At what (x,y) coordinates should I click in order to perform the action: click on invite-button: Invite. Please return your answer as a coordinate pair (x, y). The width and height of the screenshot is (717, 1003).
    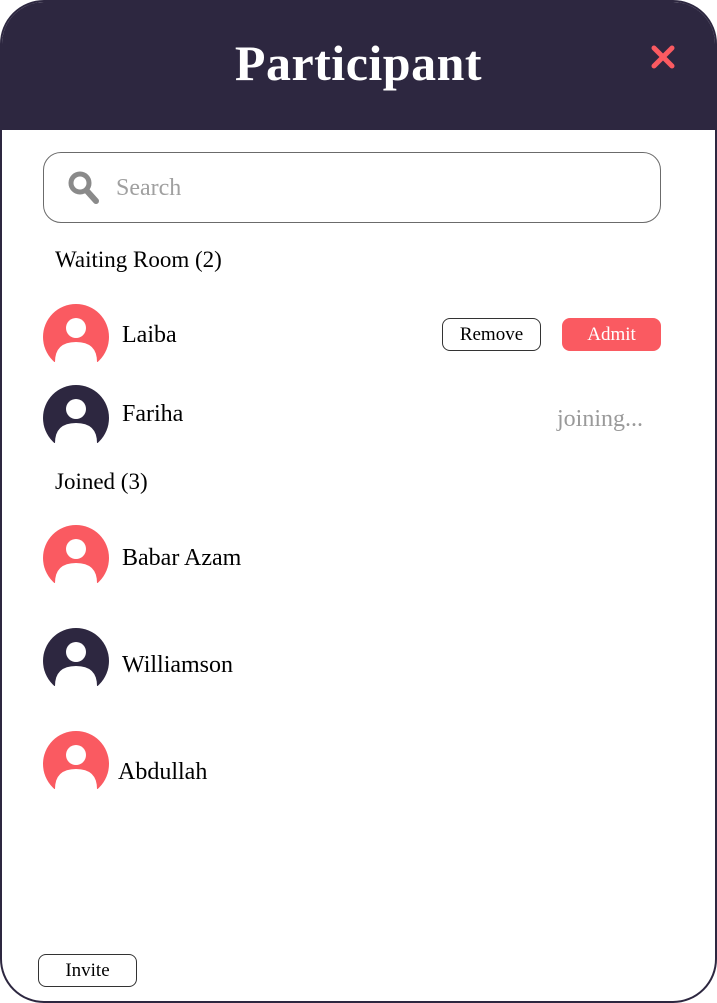
    Looking at the image, I should click on (87, 970).